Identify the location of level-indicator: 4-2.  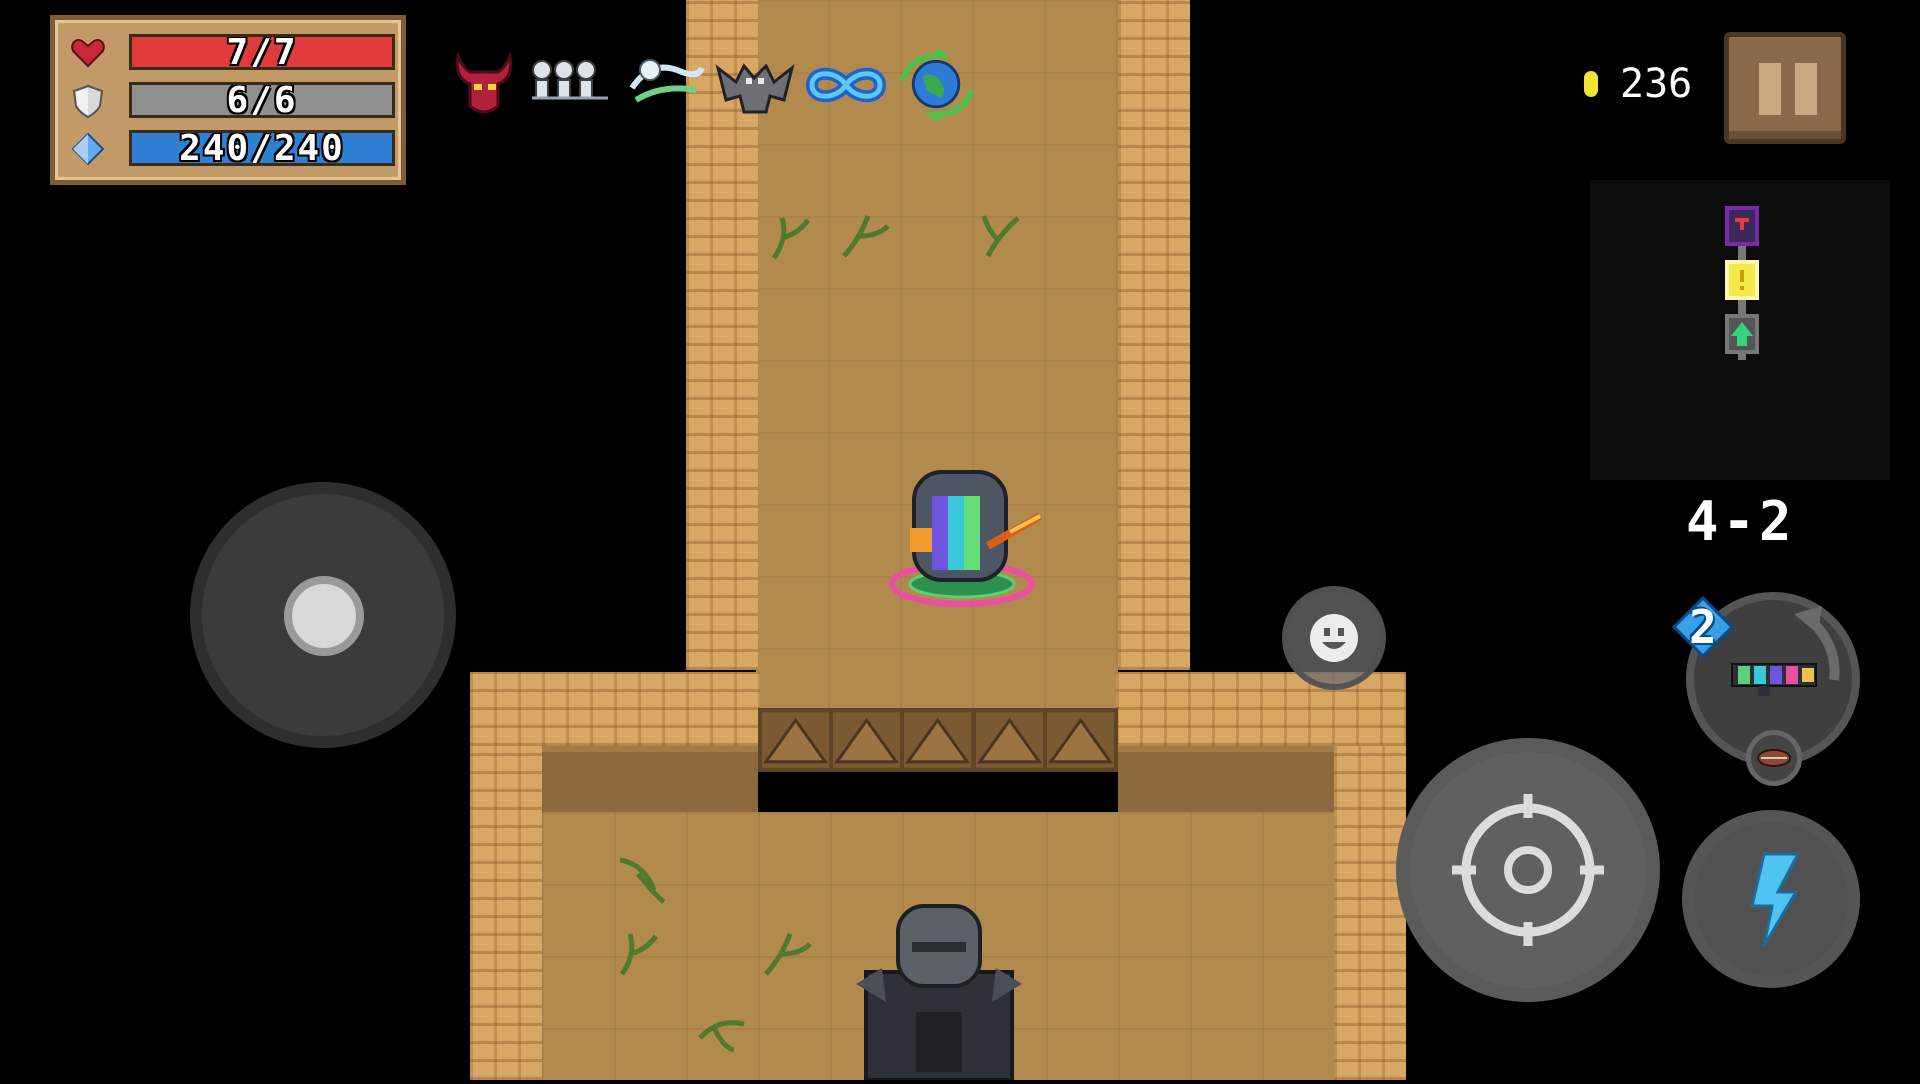
(1741, 521).